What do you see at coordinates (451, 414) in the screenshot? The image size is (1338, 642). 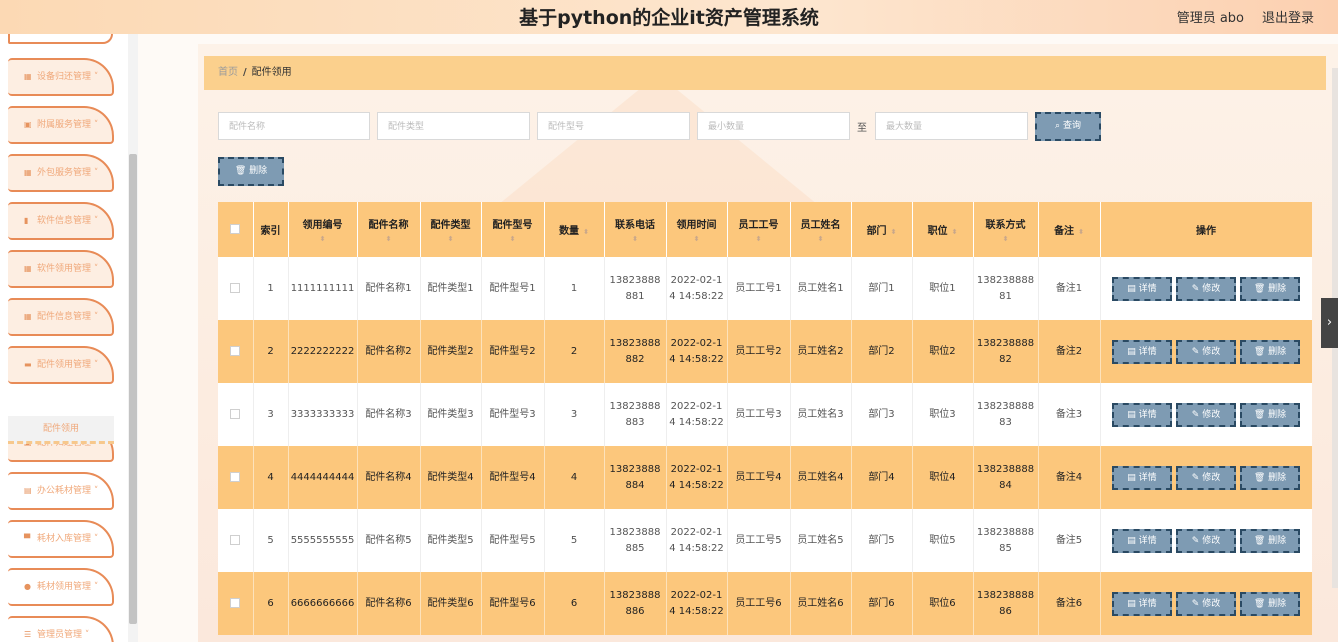 I see `table-cell: 配件类型3` at bounding box center [451, 414].